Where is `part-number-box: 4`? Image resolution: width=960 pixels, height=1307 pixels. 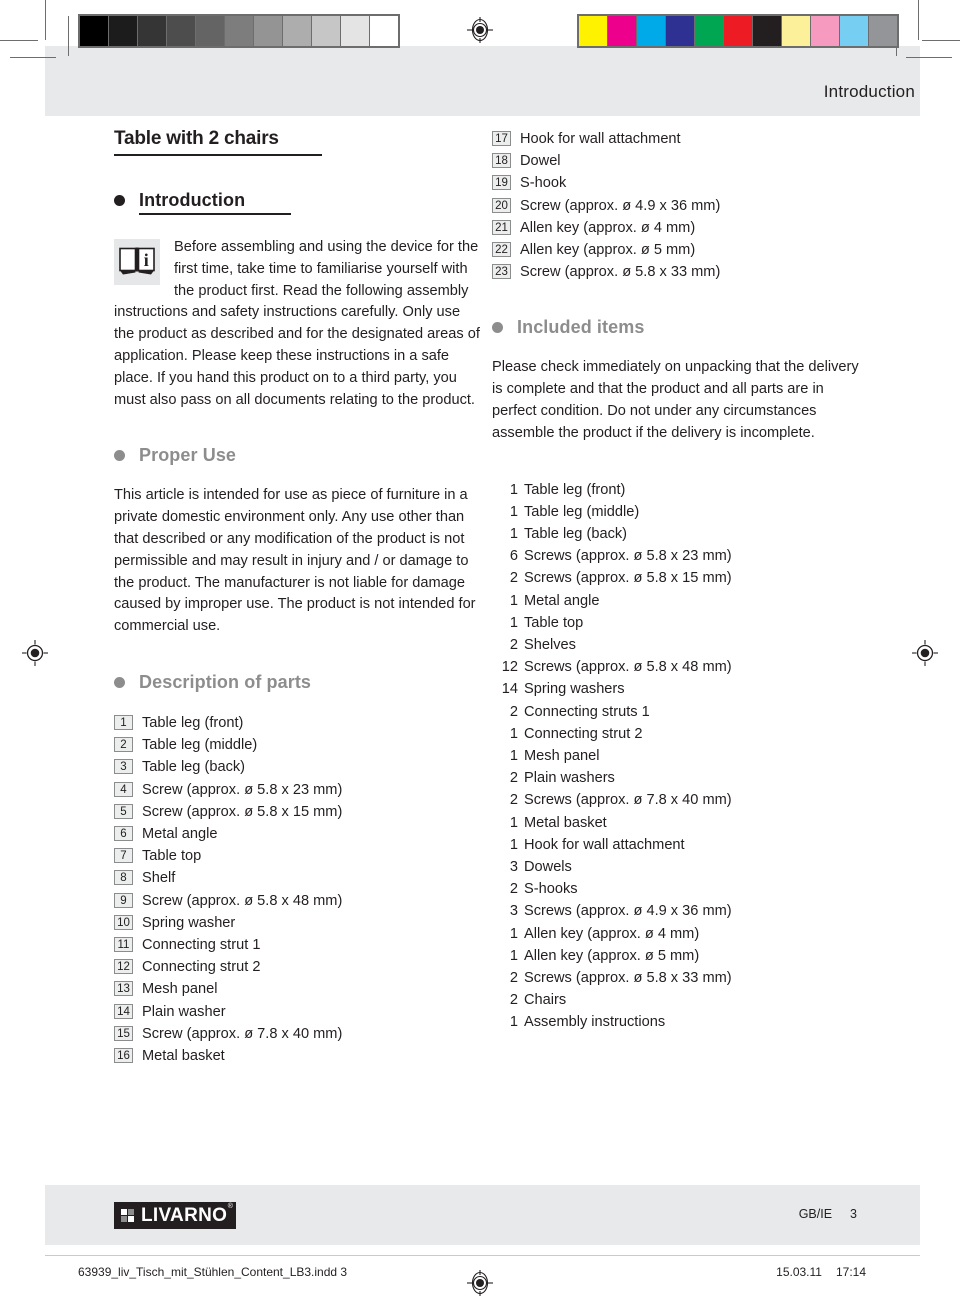
part-number-box: 4 is located at coordinates (123, 789).